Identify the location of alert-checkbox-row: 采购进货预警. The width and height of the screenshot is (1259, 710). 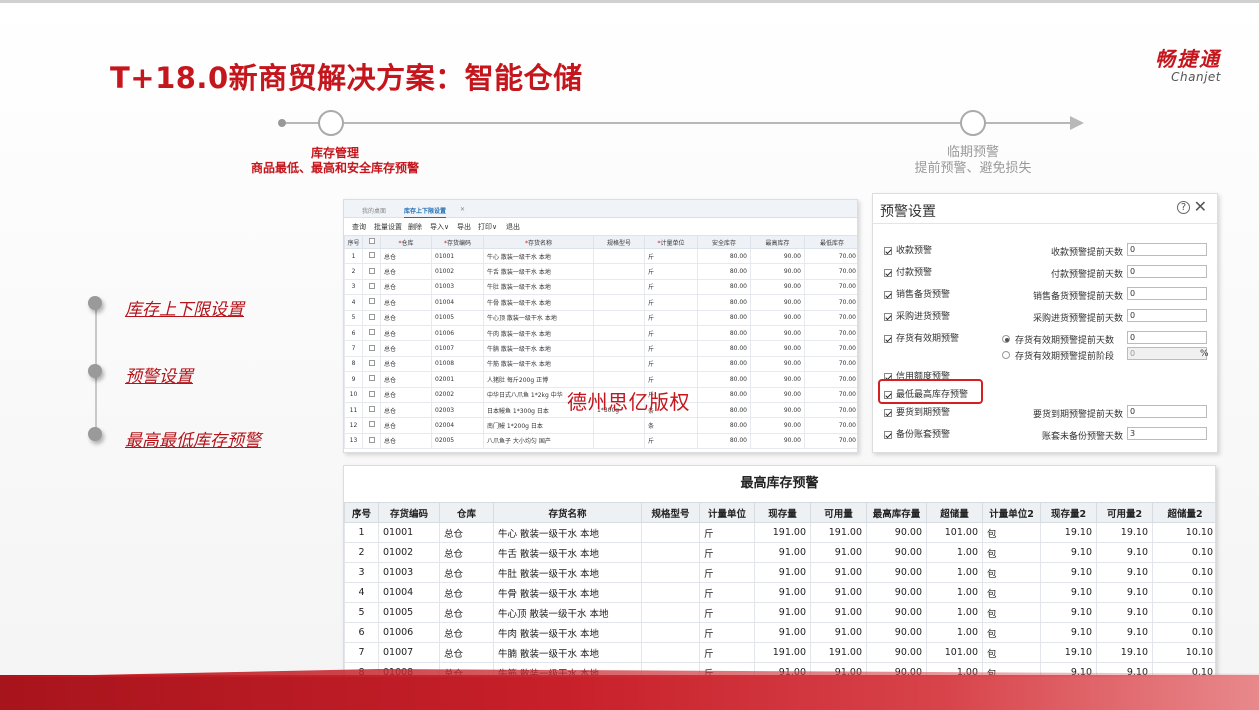
(917, 315).